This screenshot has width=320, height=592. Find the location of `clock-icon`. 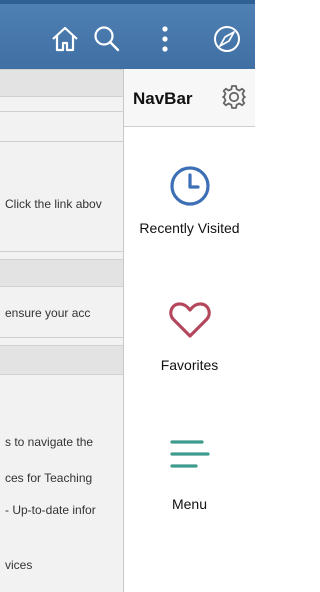

clock-icon is located at coordinates (189, 186).